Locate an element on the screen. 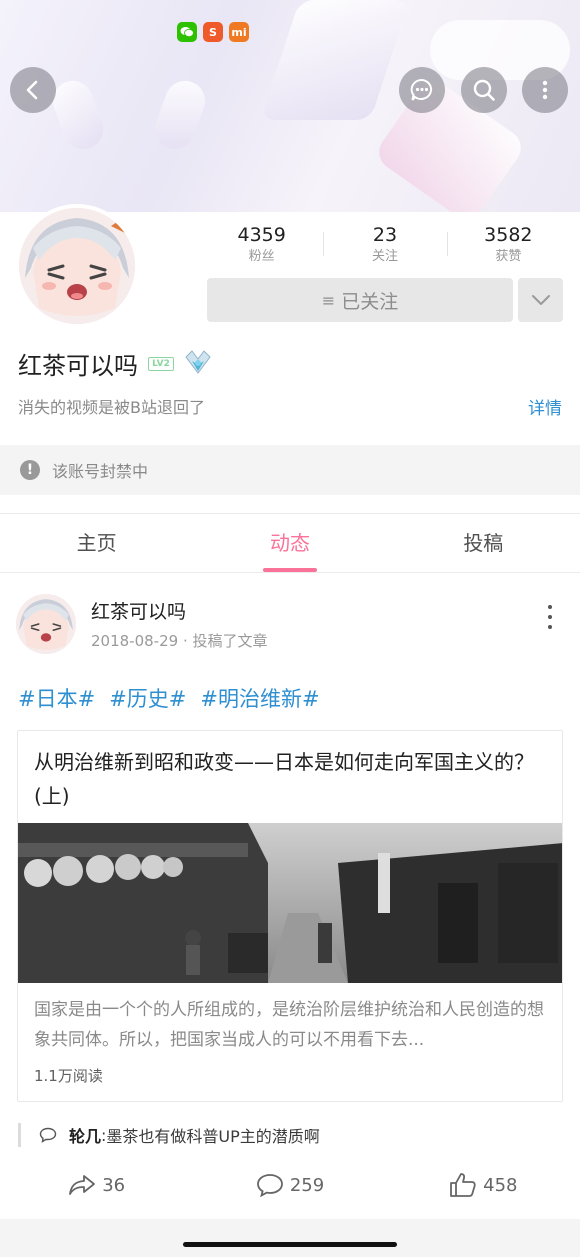 This screenshot has height=1257, width=580. post-action: 投稿了文章 is located at coordinates (230, 641).